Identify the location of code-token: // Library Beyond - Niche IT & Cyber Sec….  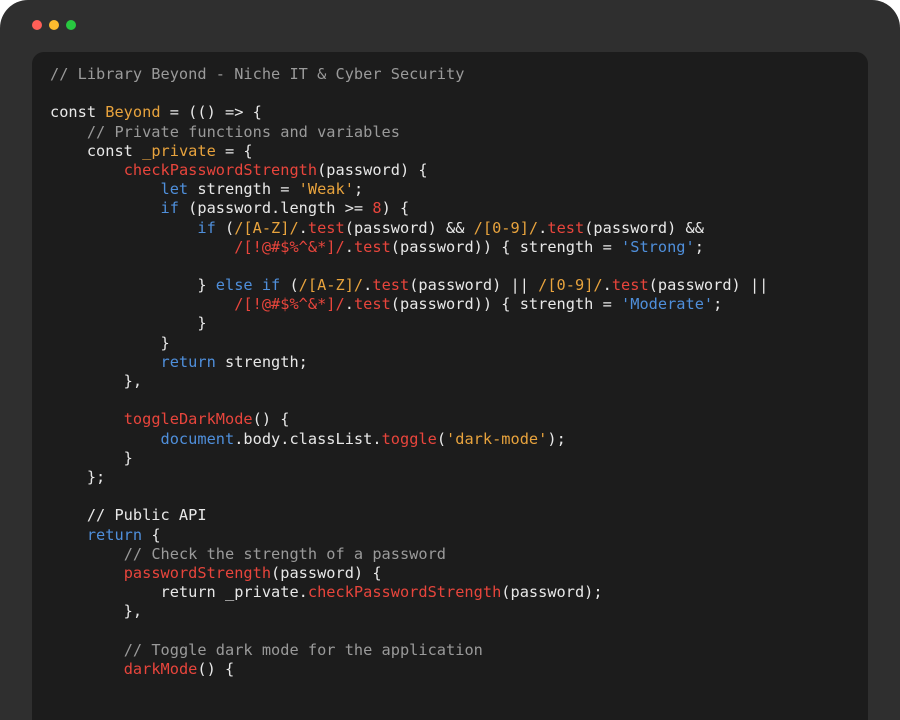
(257, 74).